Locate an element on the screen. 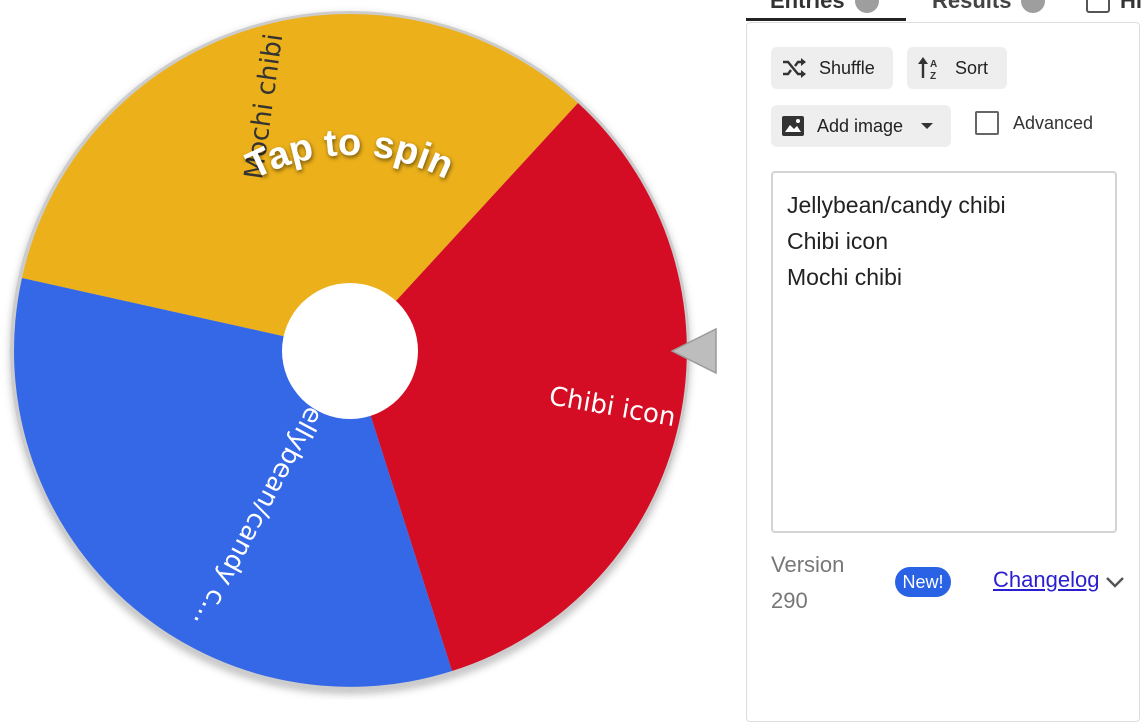 This screenshot has height=722, width=1142. shuffle-label: Shuffle is located at coordinates (847, 67).